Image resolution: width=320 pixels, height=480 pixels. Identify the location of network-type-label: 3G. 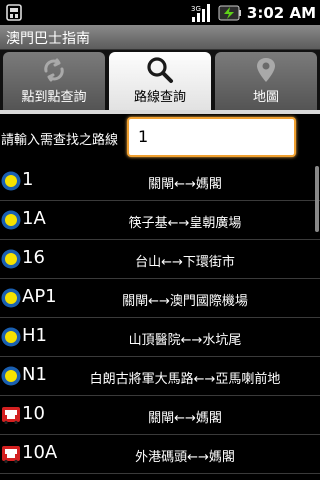
(196, 9).